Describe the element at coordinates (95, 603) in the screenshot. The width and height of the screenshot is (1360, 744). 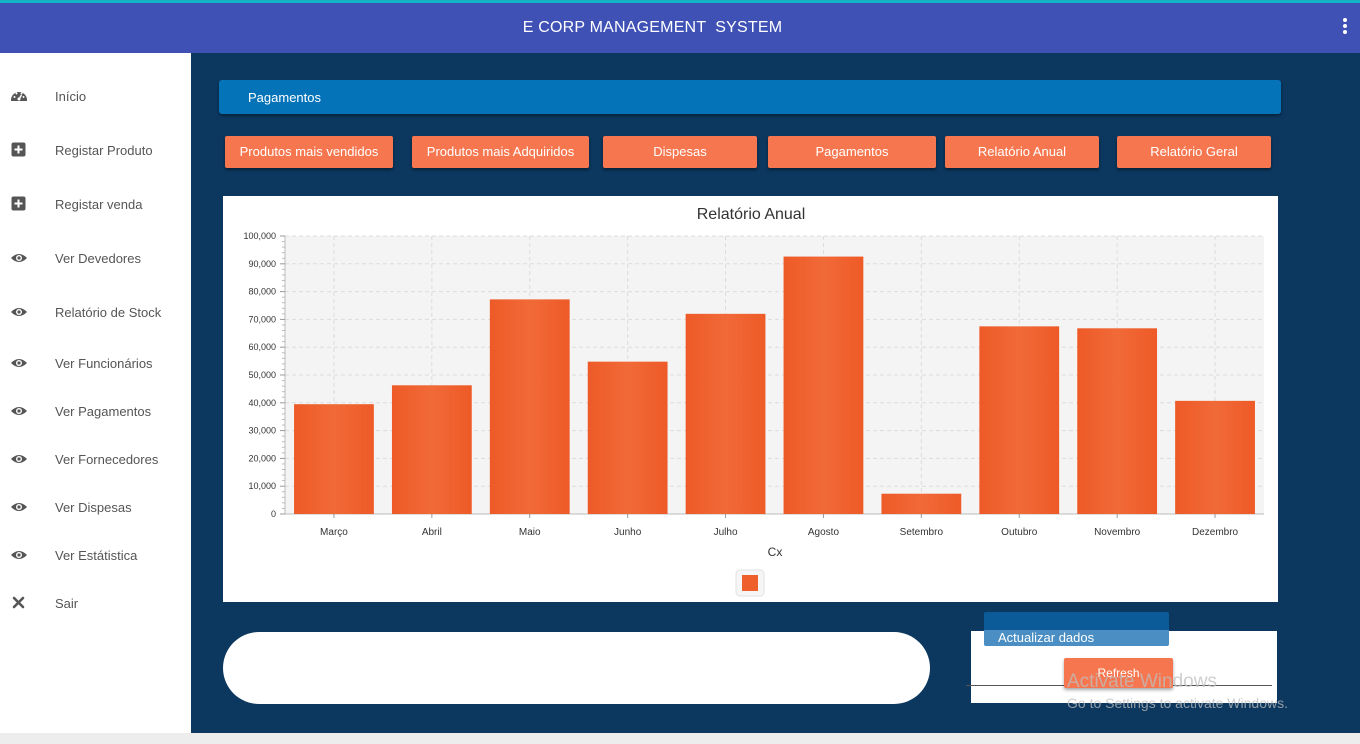
I see `sidebar-item-sair: Sair` at that location.